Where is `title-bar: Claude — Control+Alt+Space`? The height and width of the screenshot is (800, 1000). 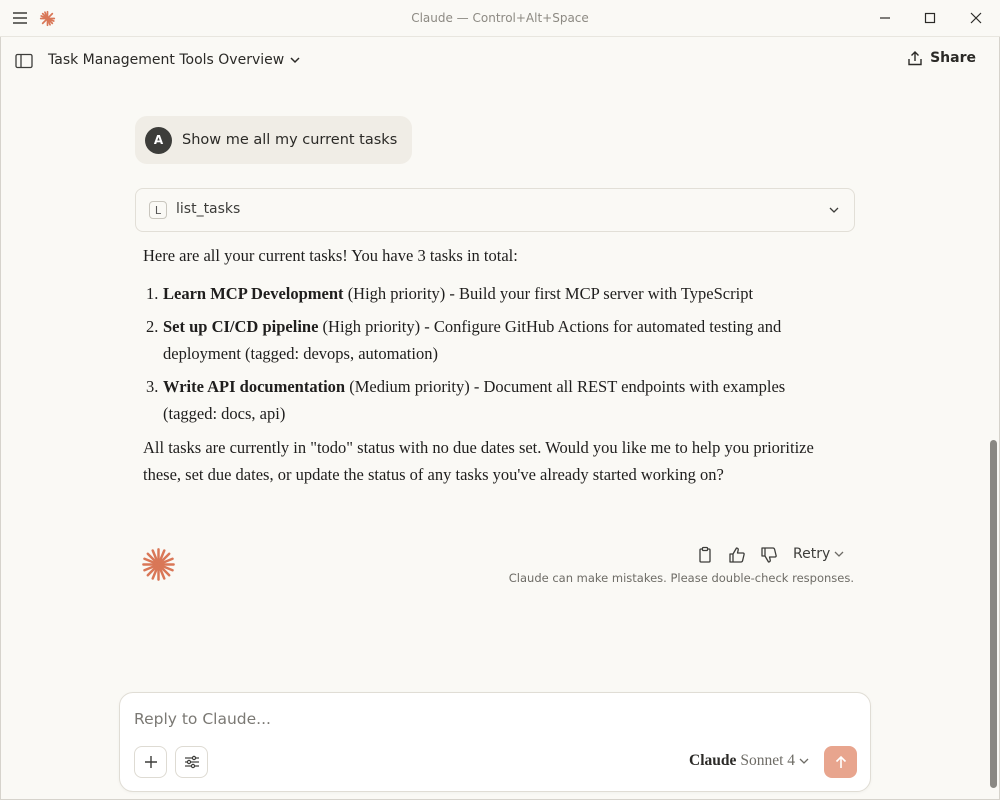 title-bar: Claude — Control+Alt+Space is located at coordinates (500, 18).